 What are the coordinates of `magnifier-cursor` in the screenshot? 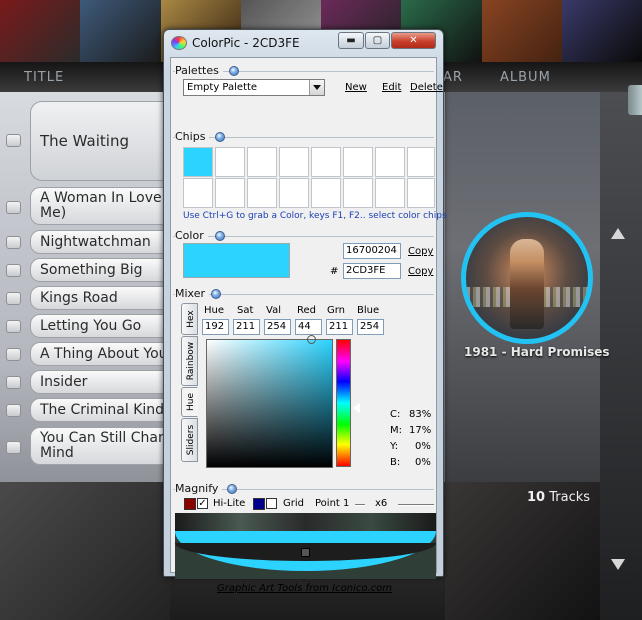 It's located at (305, 552).